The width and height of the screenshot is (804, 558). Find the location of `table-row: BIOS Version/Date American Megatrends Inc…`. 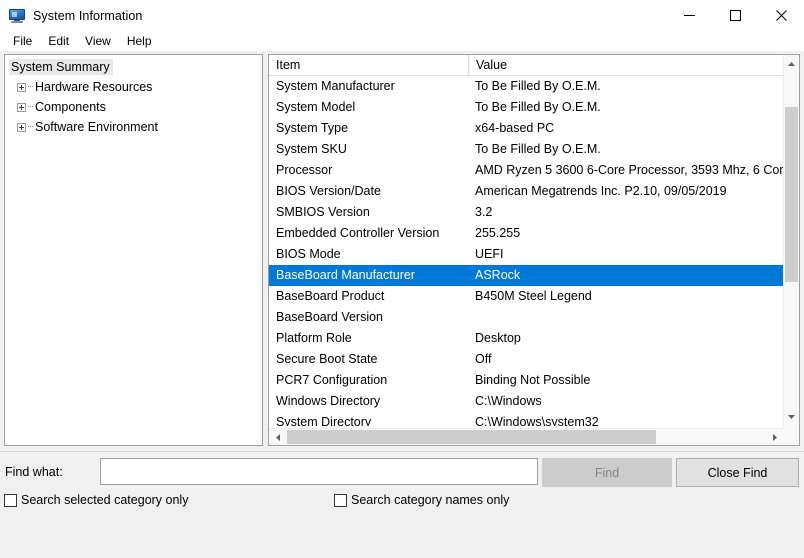

table-row: BIOS Version/Date American Megatrends Inc… is located at coordinates (526, 191).